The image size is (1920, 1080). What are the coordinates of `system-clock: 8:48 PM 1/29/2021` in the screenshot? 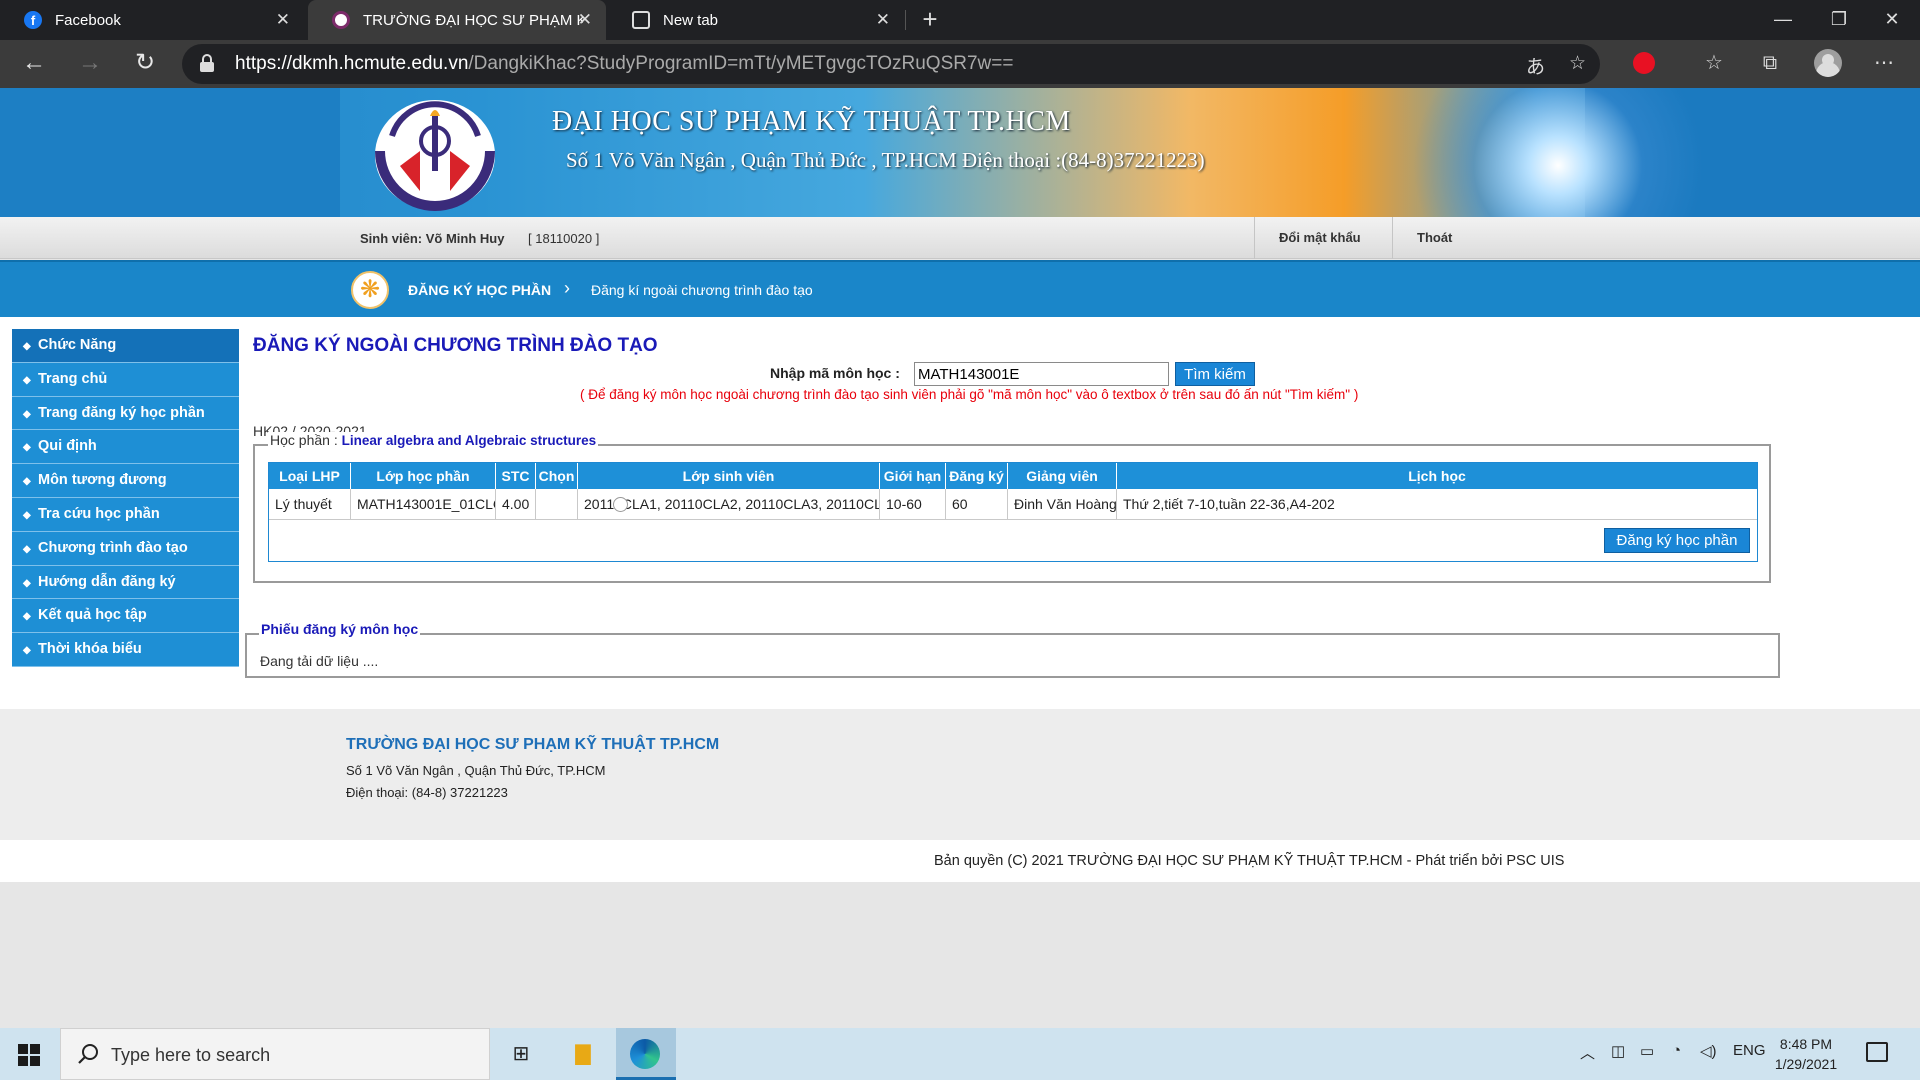 It's located at (1806, 1054).